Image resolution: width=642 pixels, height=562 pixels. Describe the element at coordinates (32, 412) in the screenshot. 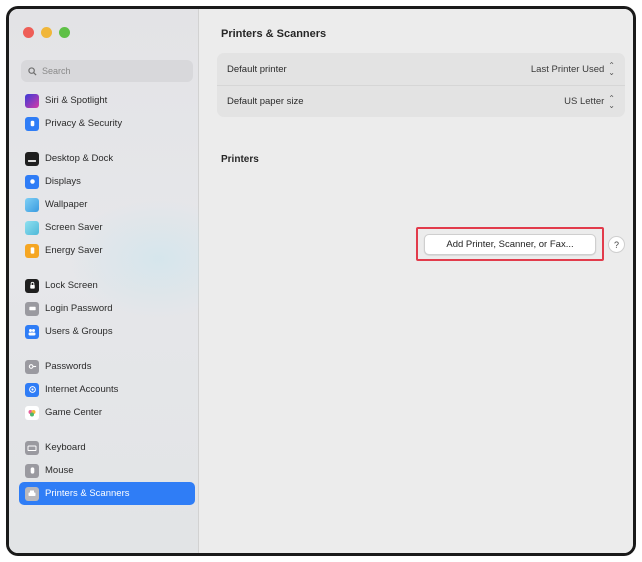

I see `game-center-icon` at that location.